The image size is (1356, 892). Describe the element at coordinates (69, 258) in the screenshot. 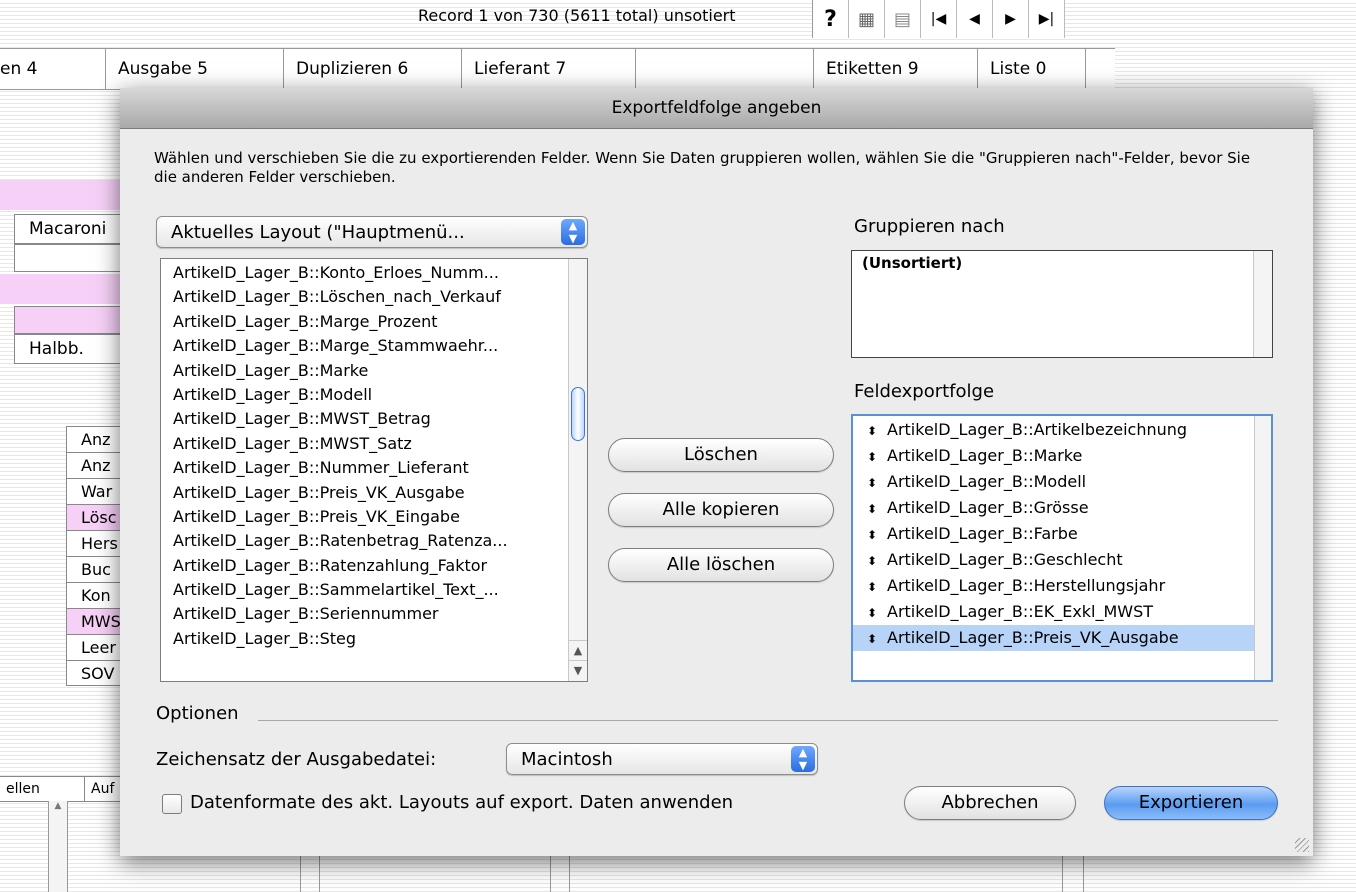

I see `bg-field-empty` at that location.